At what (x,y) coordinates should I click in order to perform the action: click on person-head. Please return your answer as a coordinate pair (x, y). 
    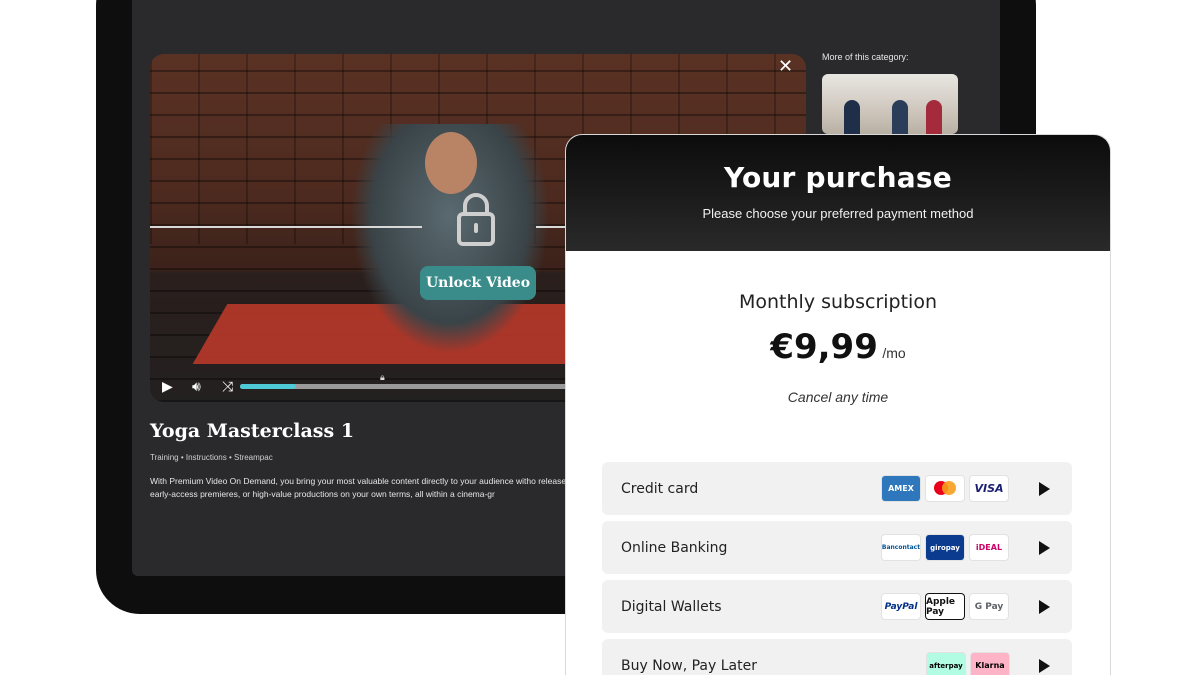
    Looking at the image, I should click on (451, 163).